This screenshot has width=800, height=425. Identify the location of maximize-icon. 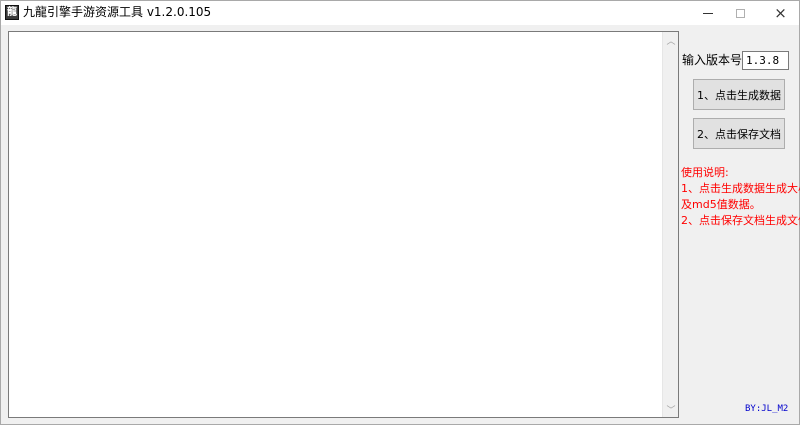
(740, 13).